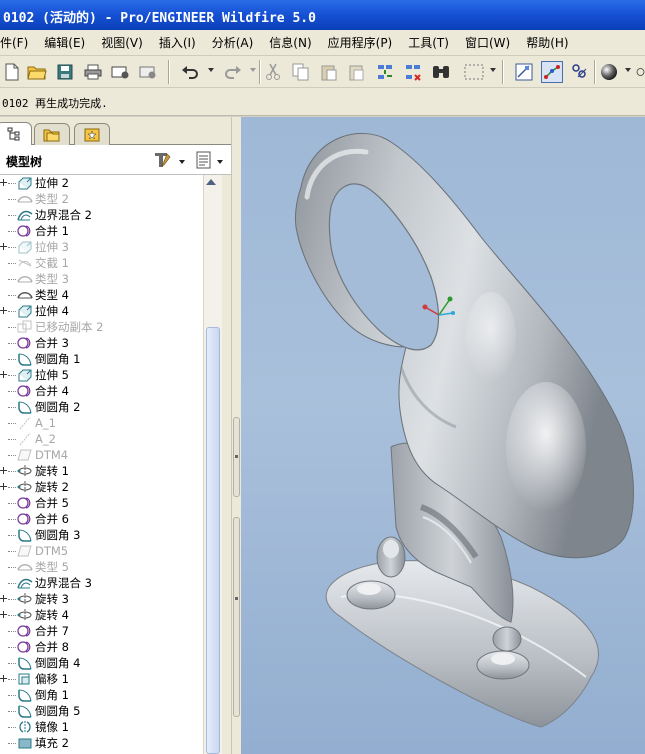 This screenshot has height=754, width=645. I want to click on scroll-up-arrow-icon, so click(211, 182).